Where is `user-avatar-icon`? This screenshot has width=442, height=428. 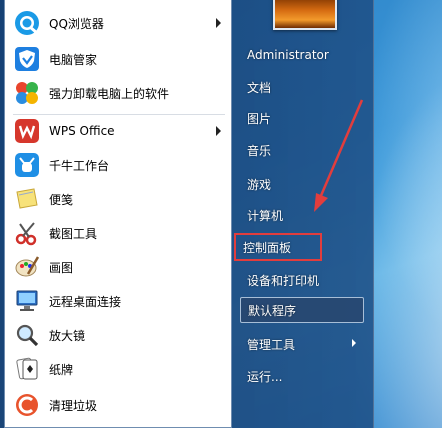
user-avatar-icon is located at coordinates (305, 15).